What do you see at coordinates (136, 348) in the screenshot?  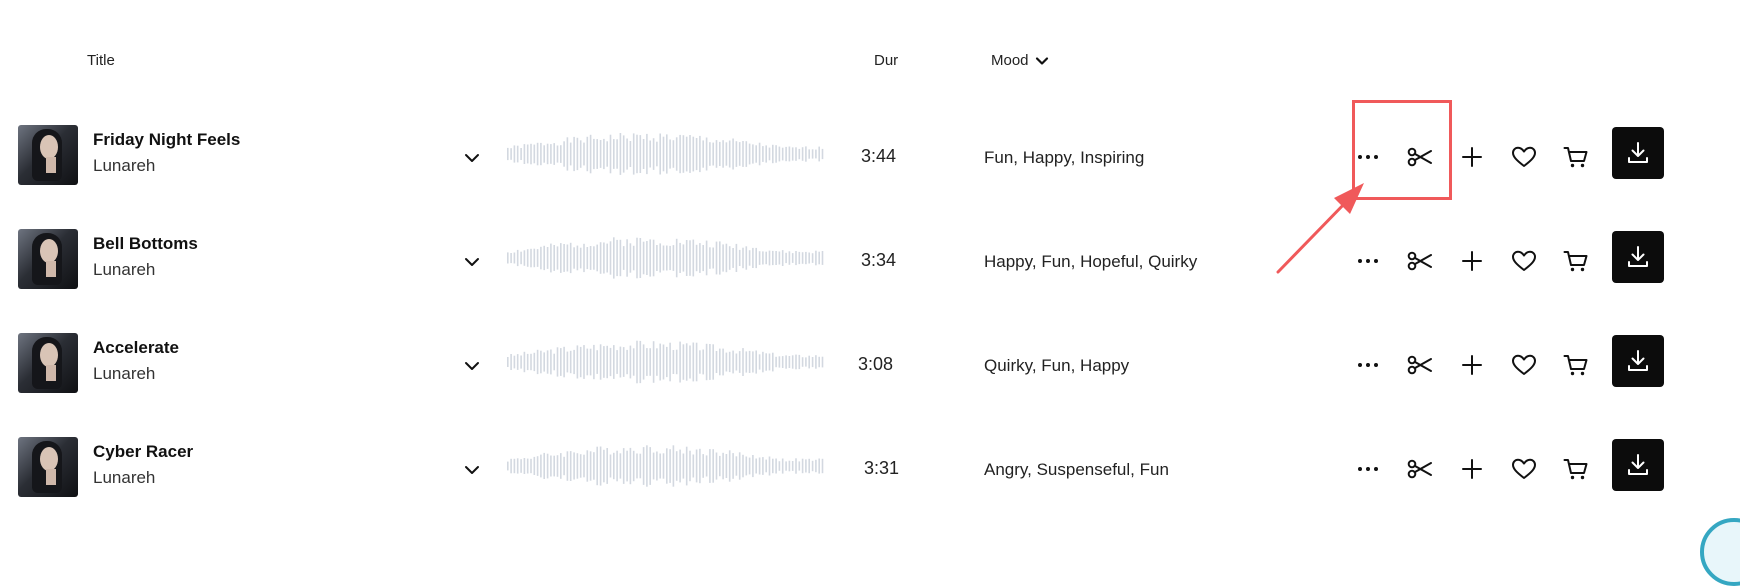 I see `track-title: Accelerate` at bounding box center [136, 348].